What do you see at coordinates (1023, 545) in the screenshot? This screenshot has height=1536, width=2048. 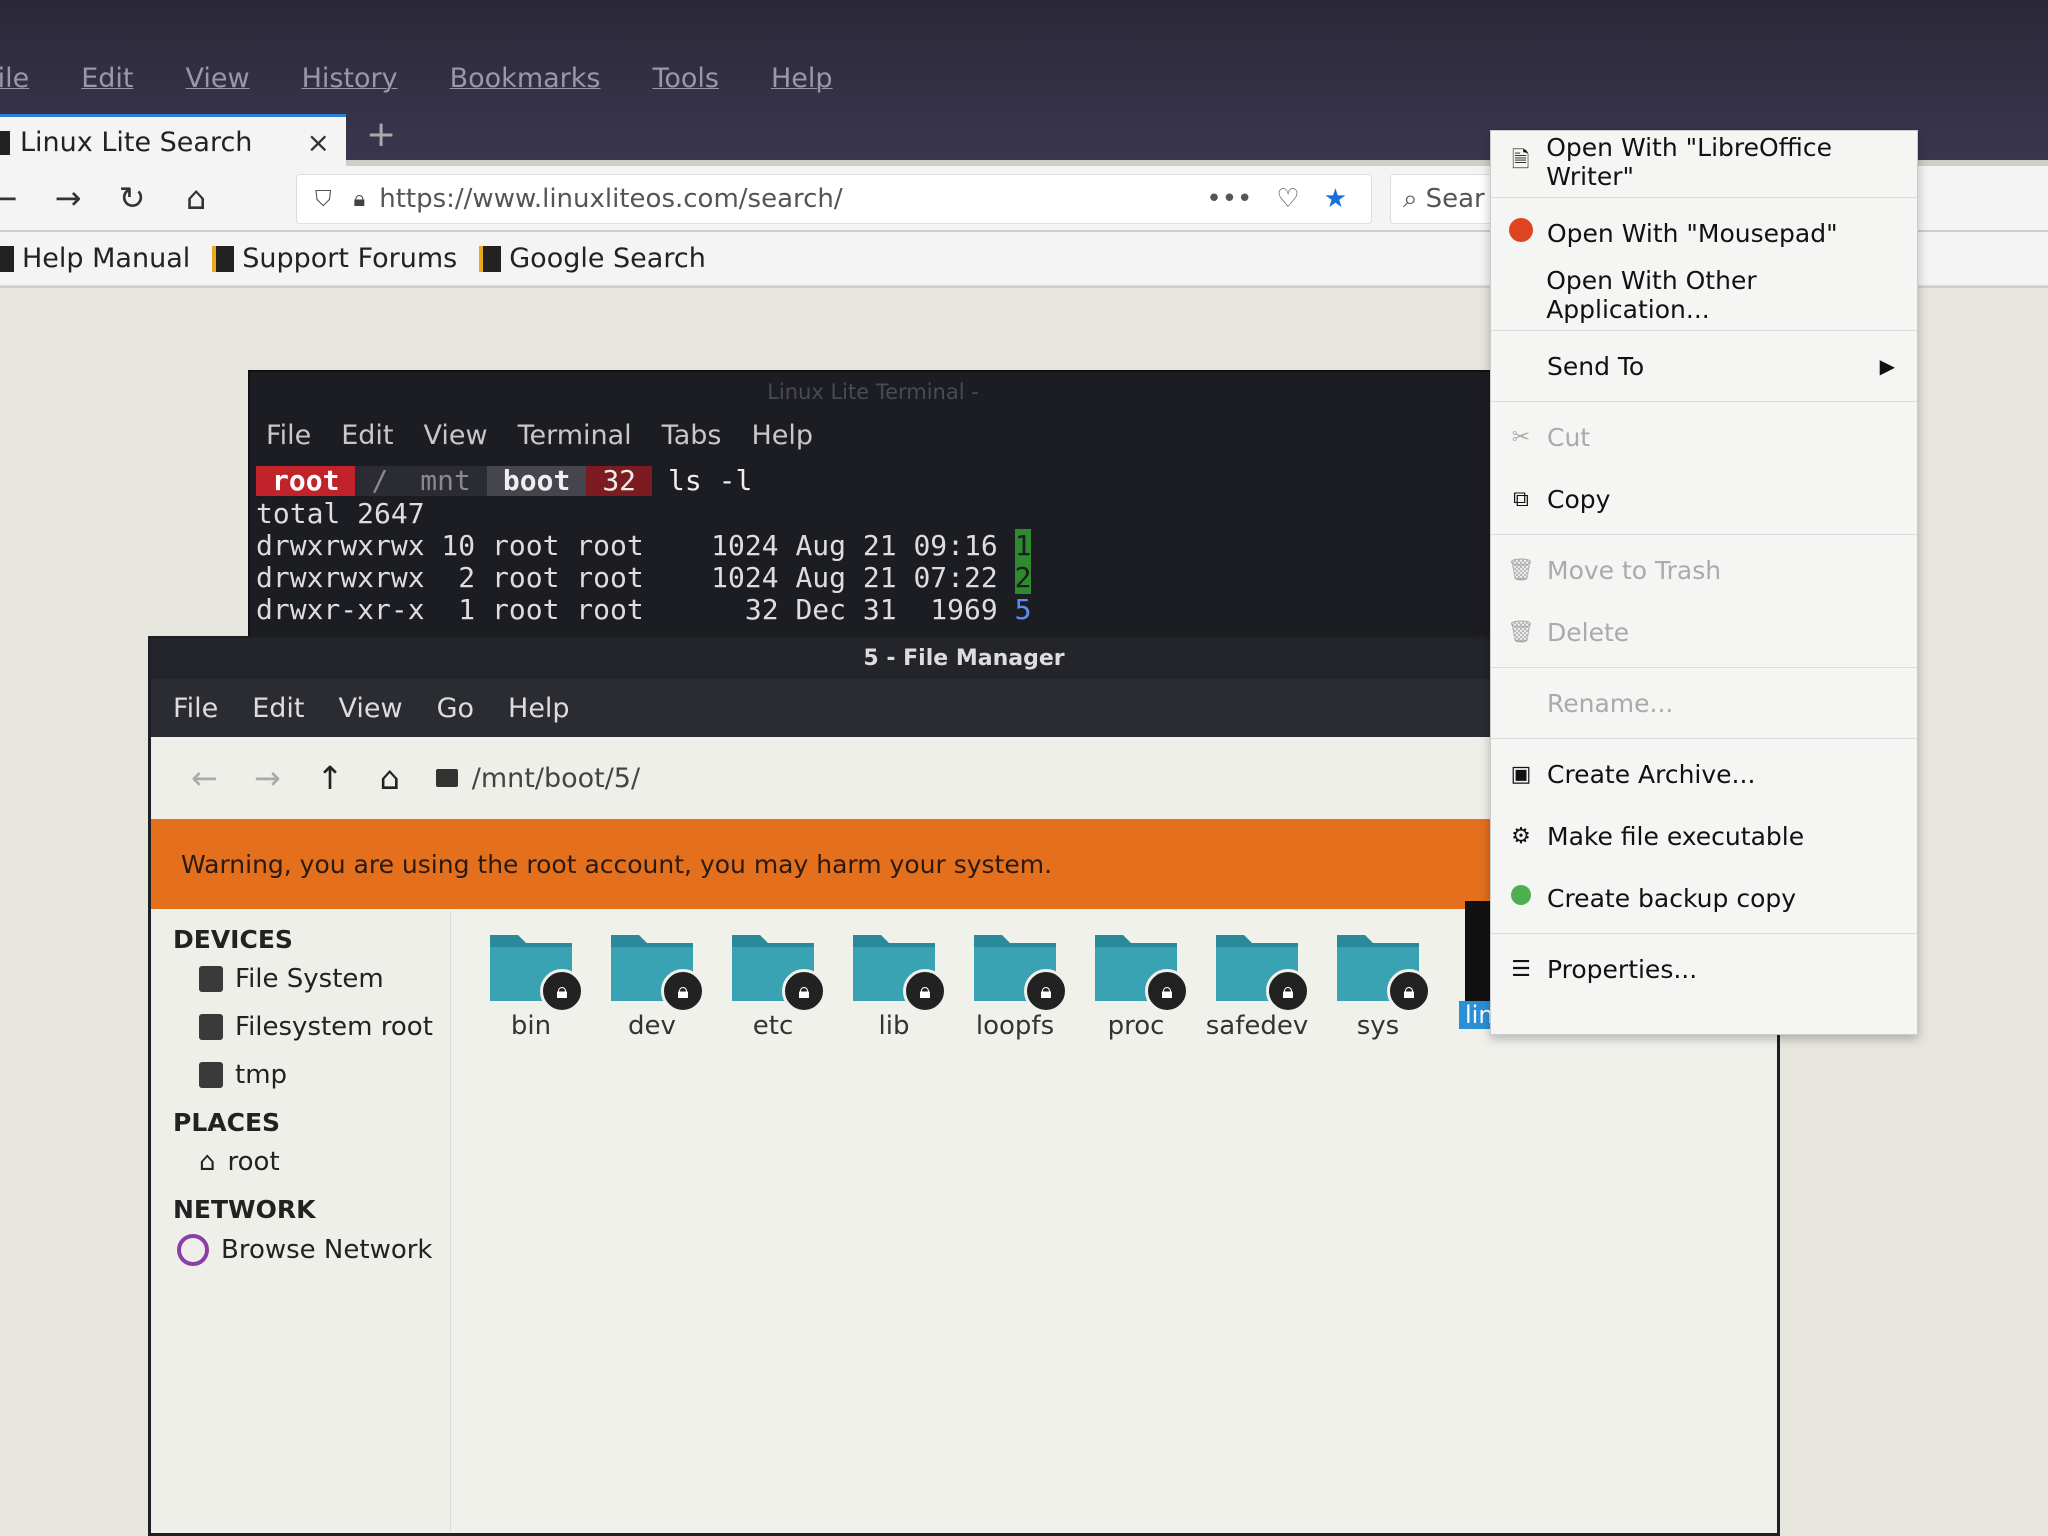 I see `dir-name: 1` at bounding box center [1023, 545].